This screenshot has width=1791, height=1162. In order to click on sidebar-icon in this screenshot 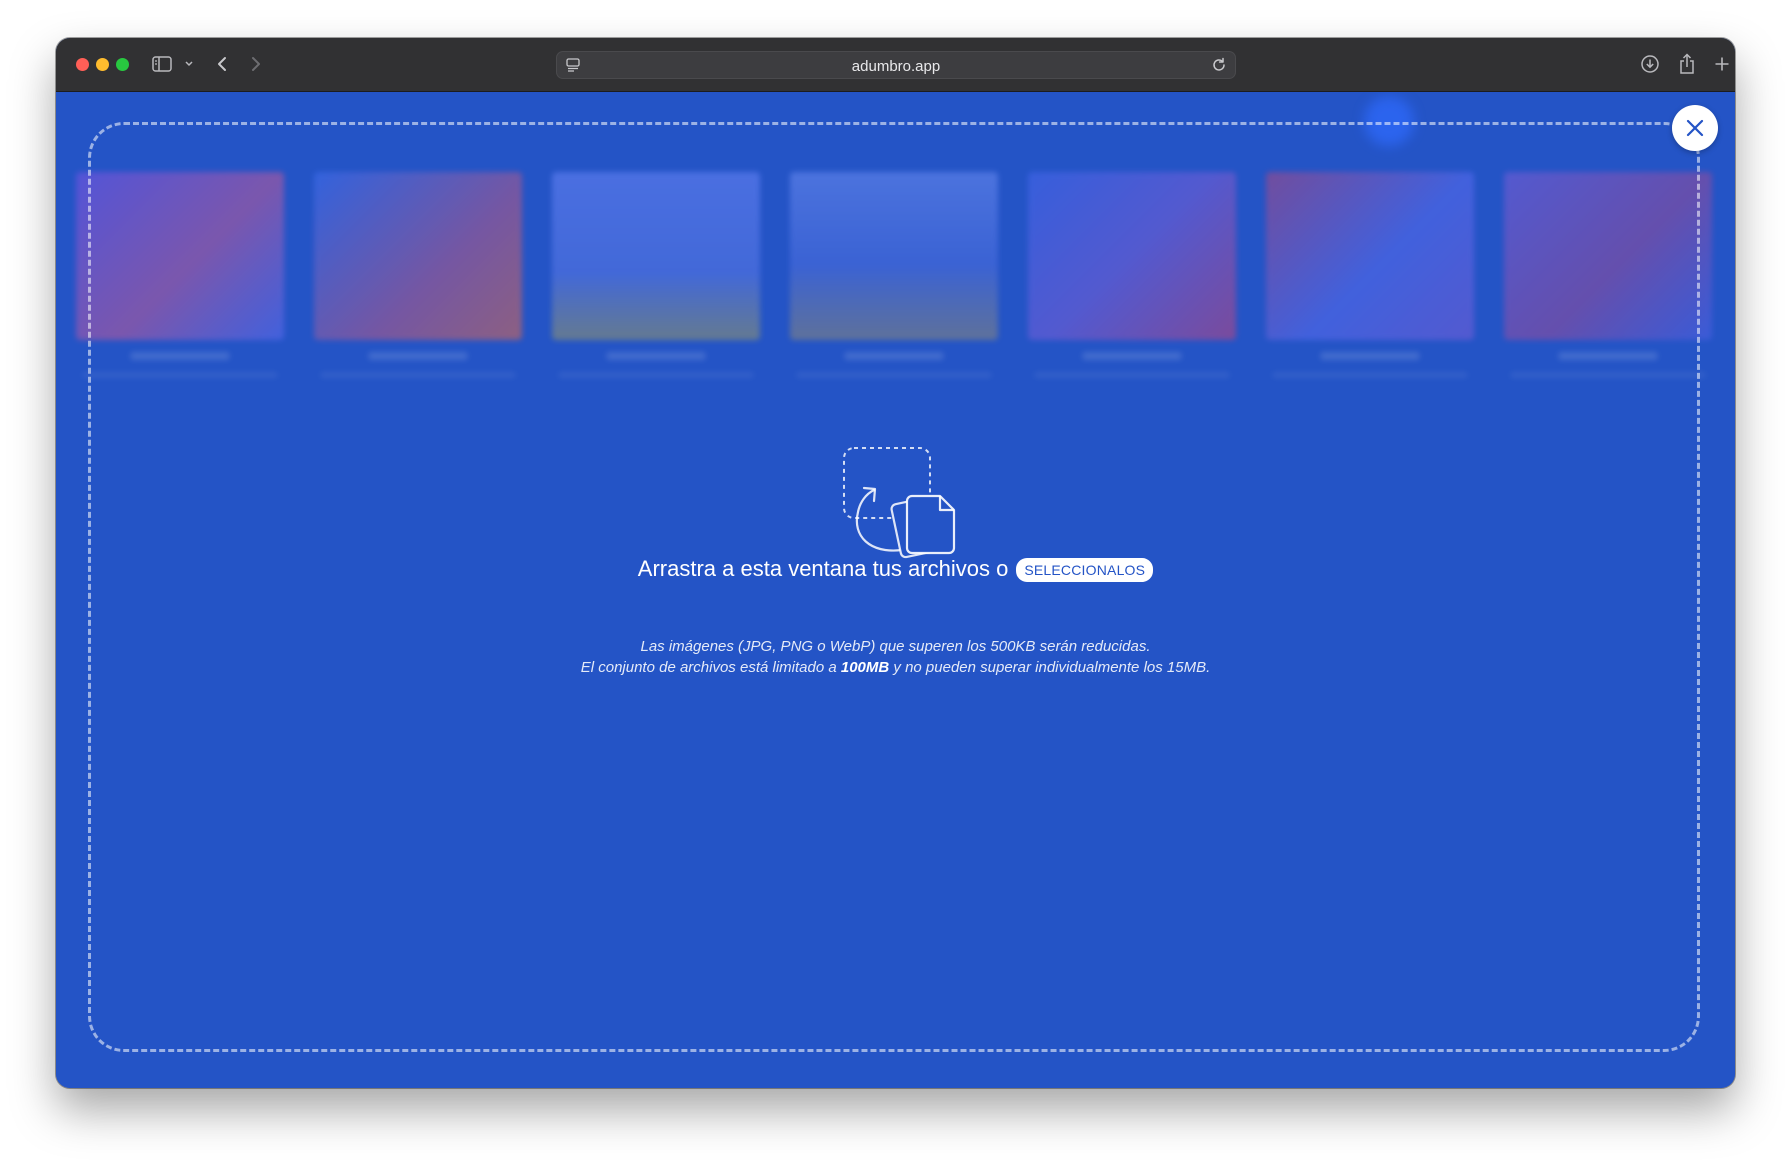, I will do `click(162, 64)`.